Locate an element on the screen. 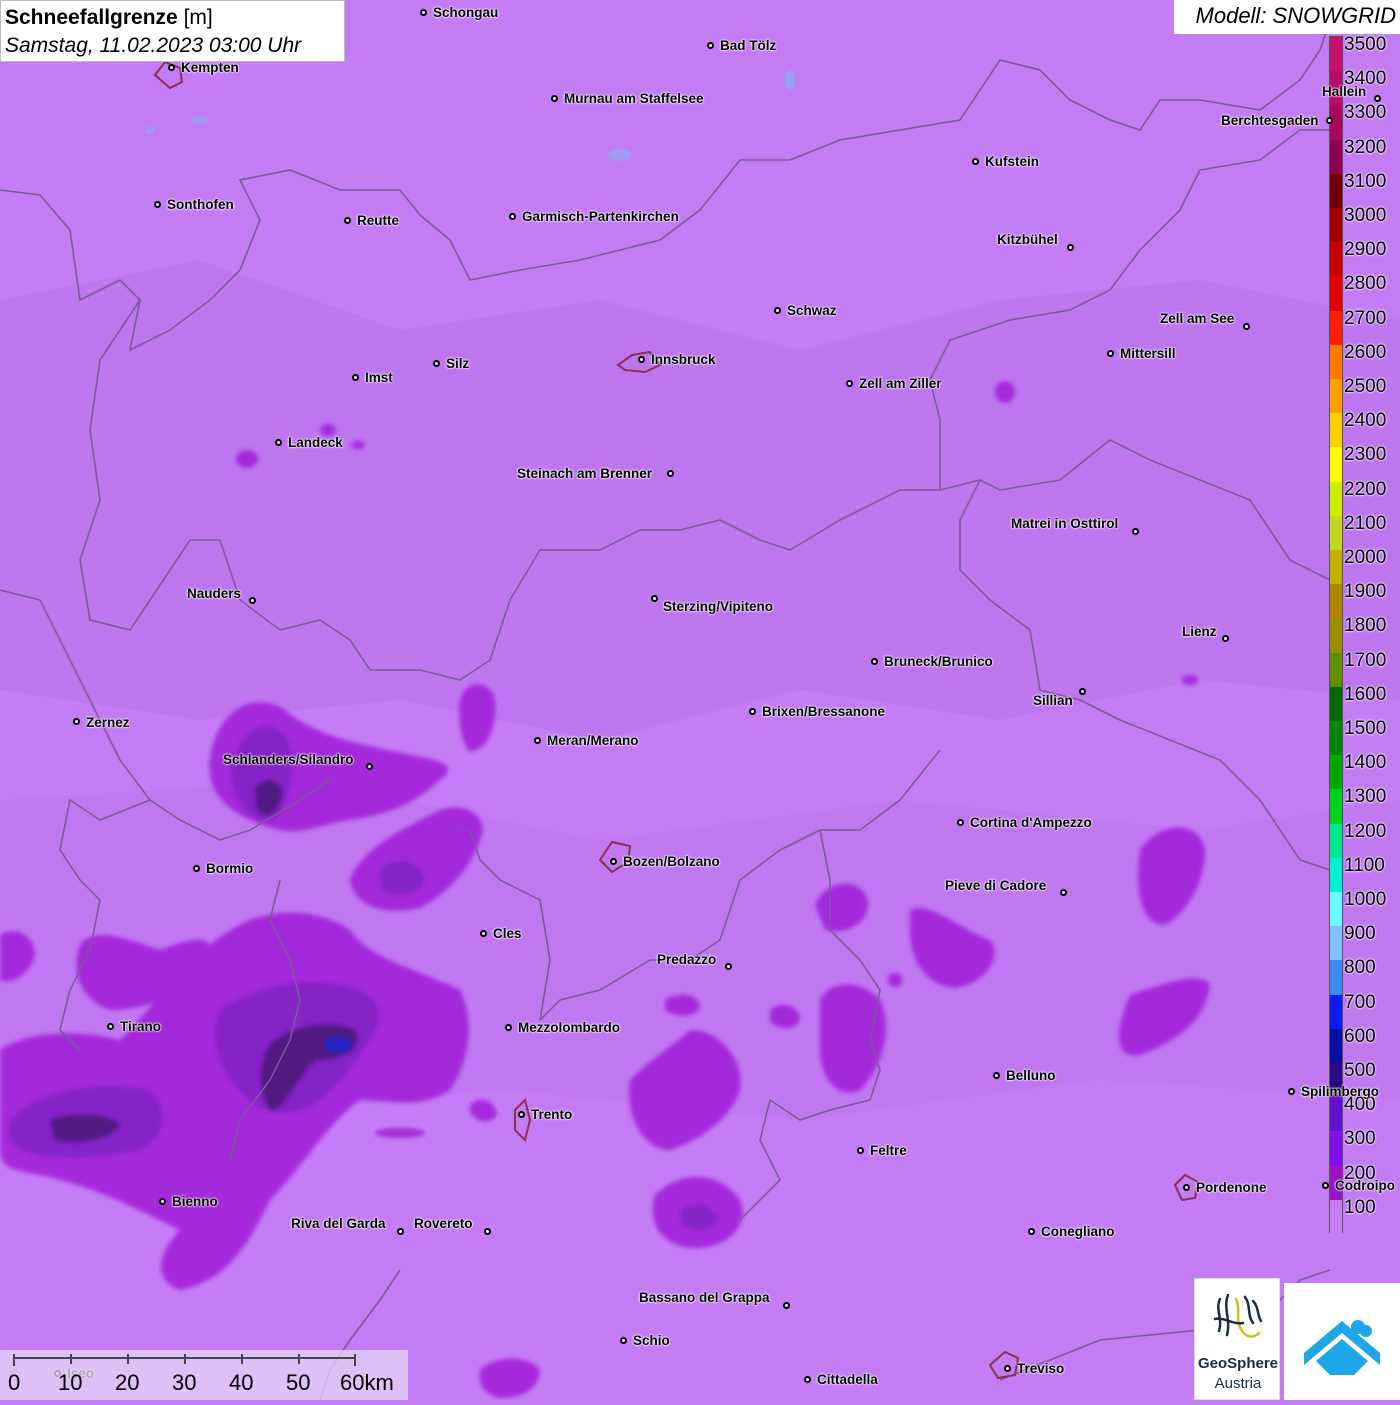  city-label: Silz is located at coordinates (458, 363).